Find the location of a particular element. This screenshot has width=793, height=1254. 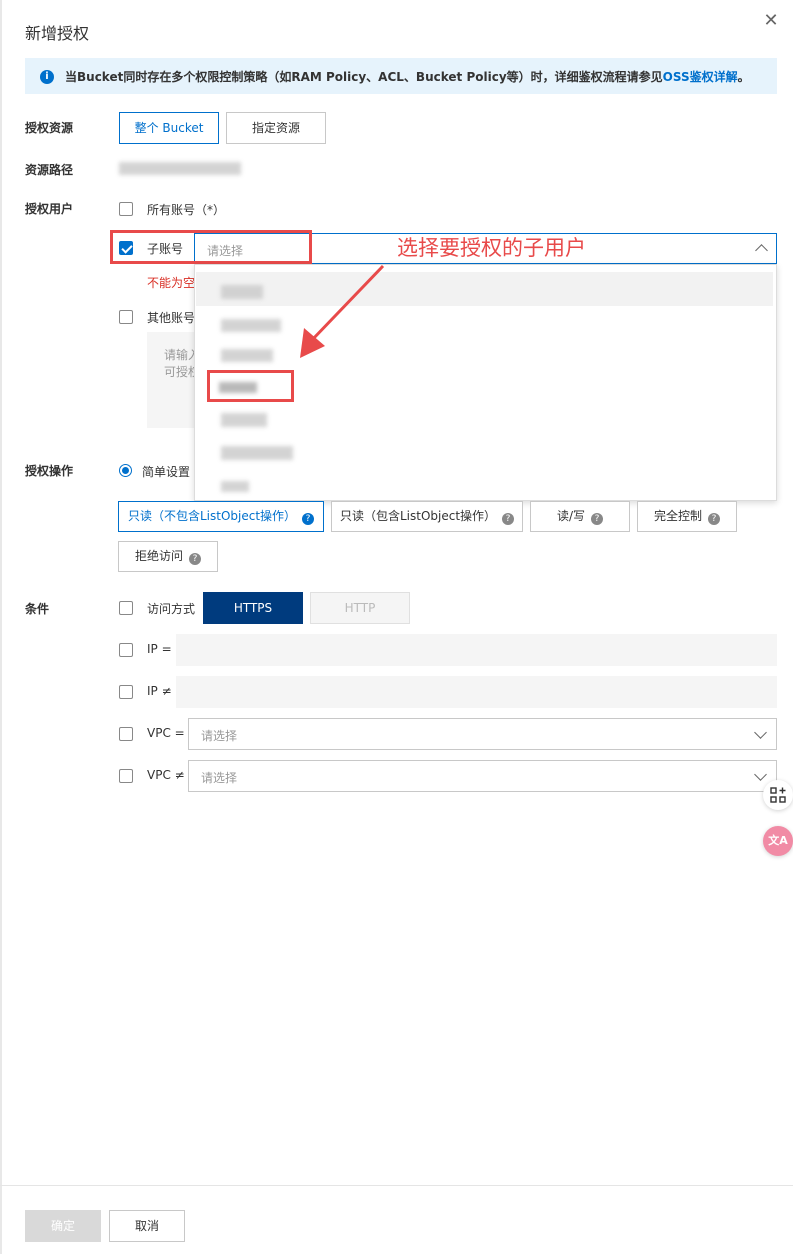

grid-tool-icon is located at coordinates (778, 795).